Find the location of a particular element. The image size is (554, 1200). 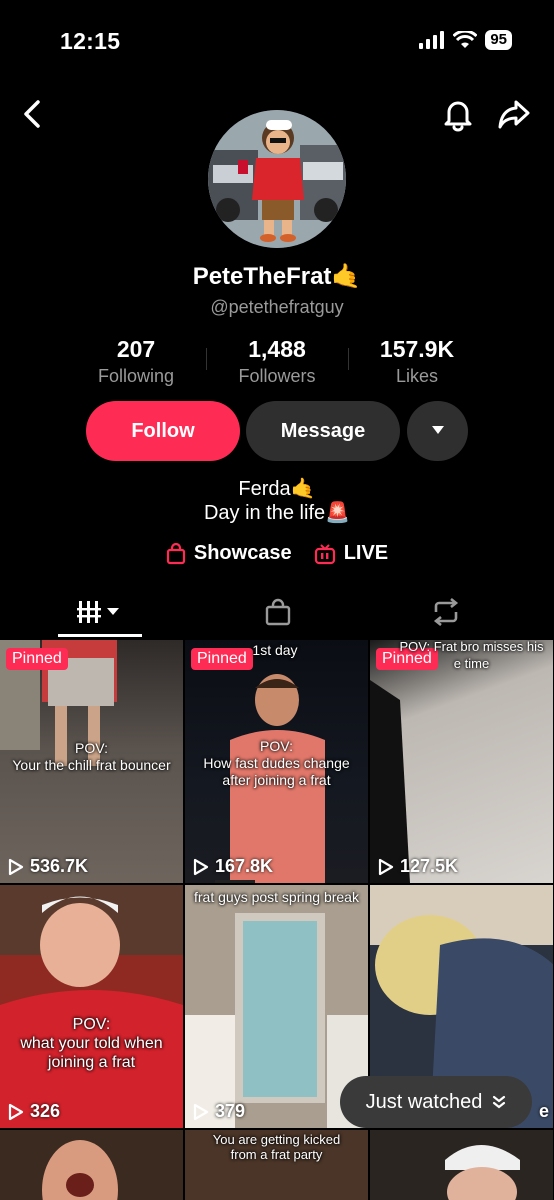

video-caption: POV: Your the chill frat bouncer is located at coordinates (91, 756).